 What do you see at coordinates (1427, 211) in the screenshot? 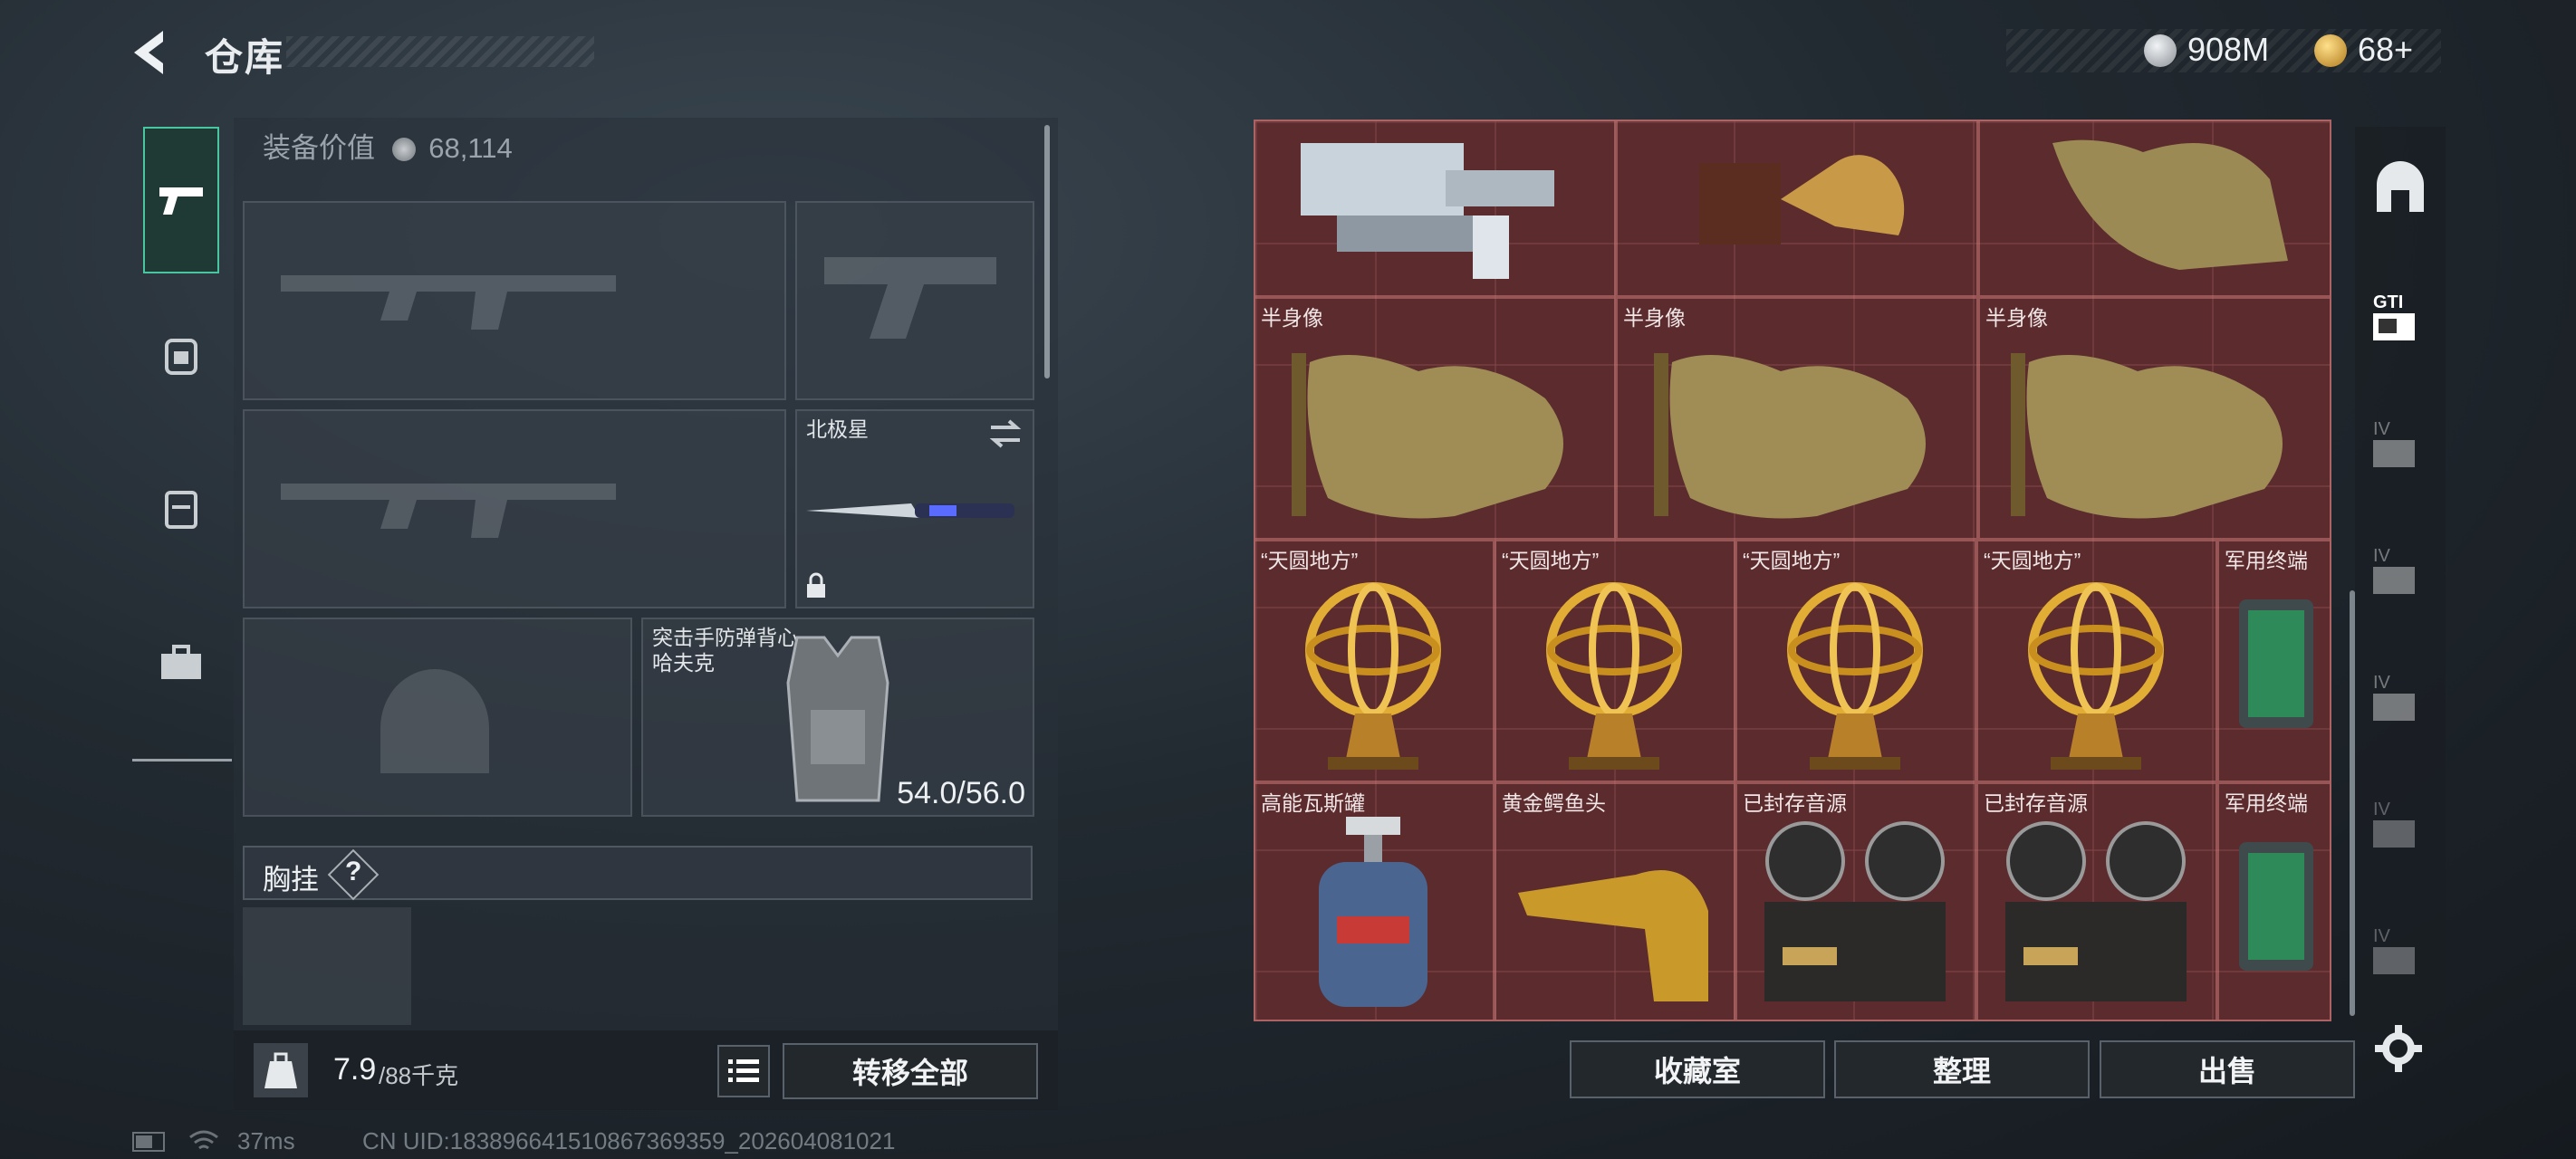
I see `turret-item-icon` at bounding box center [1427, 211].